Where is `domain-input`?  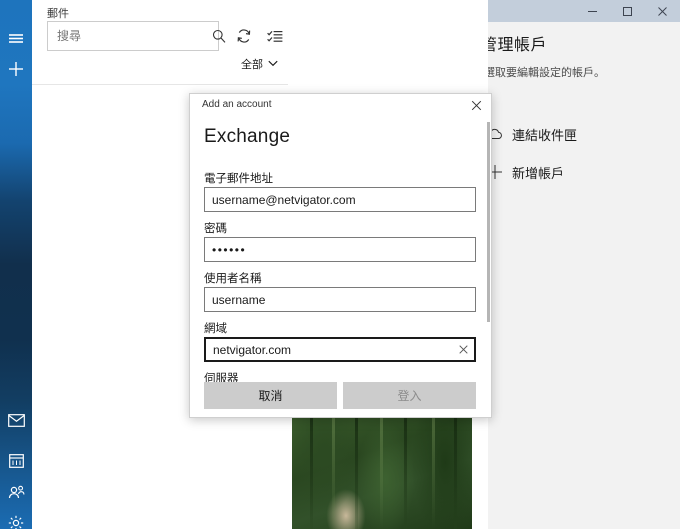 domain-input is located at coordinates (329, 349).